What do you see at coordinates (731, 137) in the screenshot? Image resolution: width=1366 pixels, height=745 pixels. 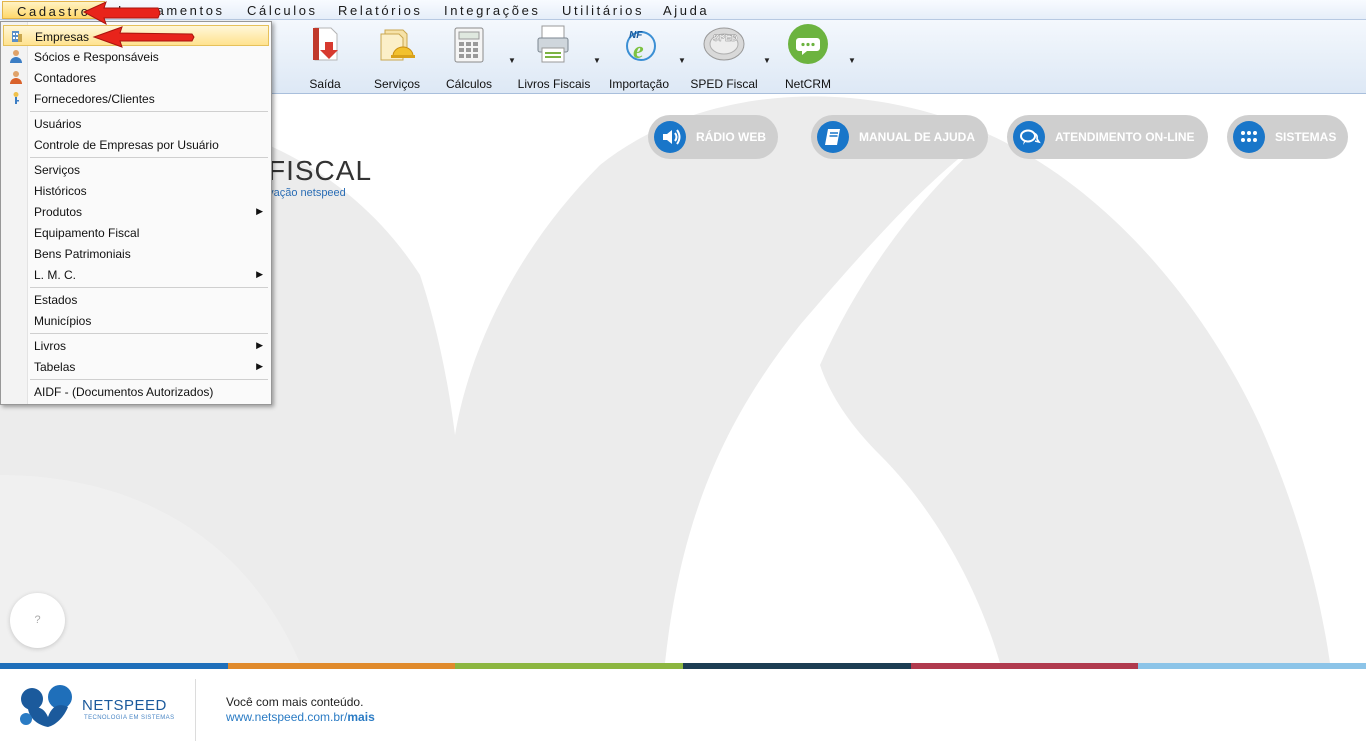 I see `radio-web-label: RÁDIO WEB` at bounding box center [731, 137].